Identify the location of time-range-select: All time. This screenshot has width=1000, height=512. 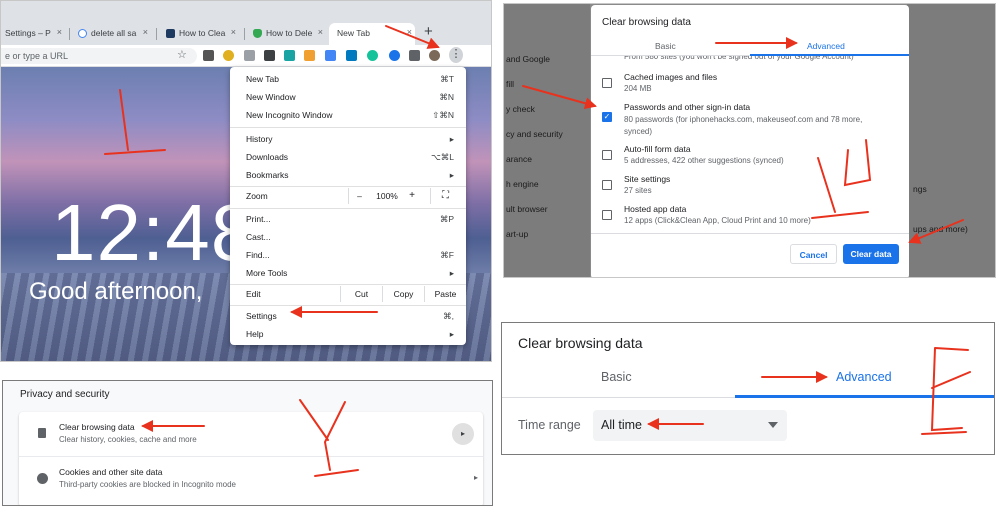
(690, 425).